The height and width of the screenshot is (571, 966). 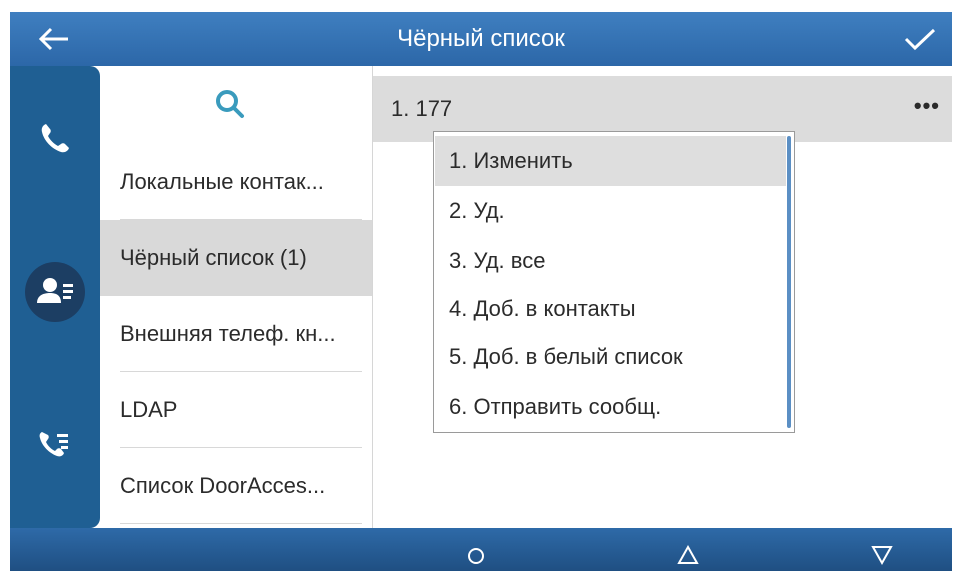 I want to click on category-item: LDAP, so click(x=236, y=410).